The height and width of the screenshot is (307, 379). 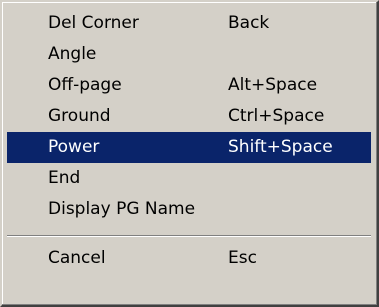 I want to click on menu-separator, so click(x=189, y=236).